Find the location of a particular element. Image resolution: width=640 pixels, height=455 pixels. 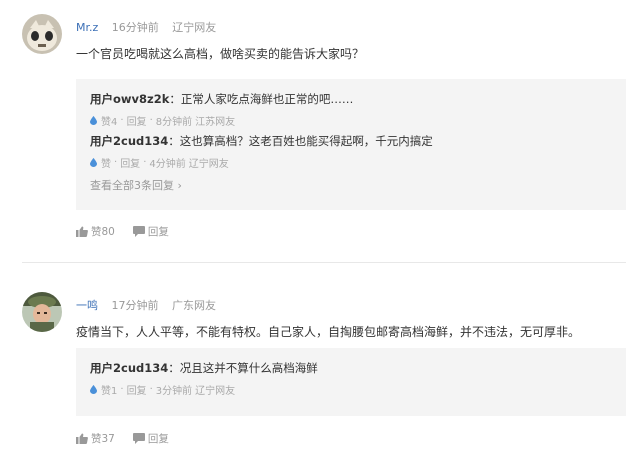

reply-like-count: 赞1 is located at coordinates (109, 389).